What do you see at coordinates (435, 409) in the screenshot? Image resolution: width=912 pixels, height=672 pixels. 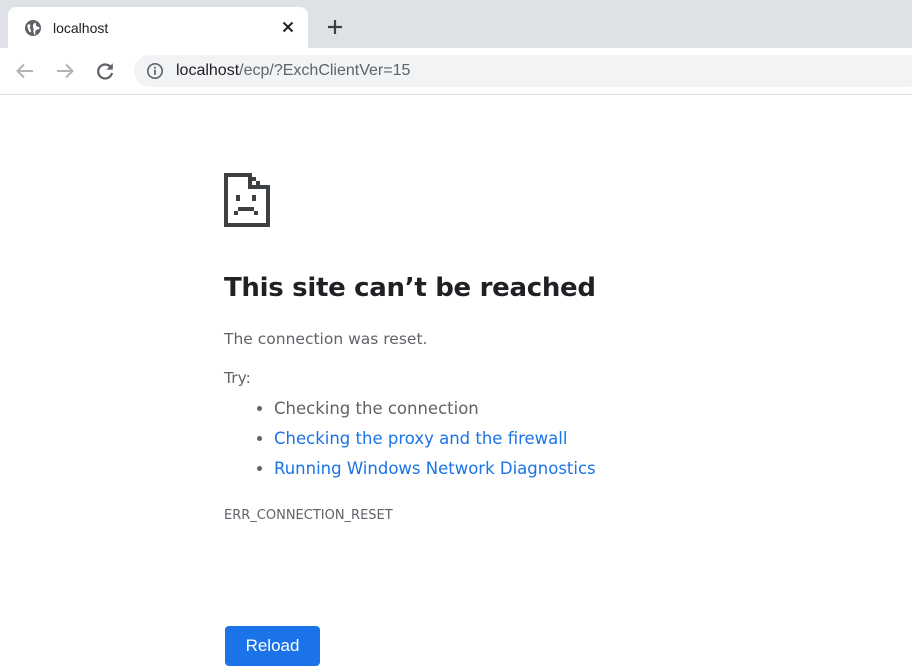 I see `suggestion-check-connection: Checking the connection` at bounding box center [435, 409].